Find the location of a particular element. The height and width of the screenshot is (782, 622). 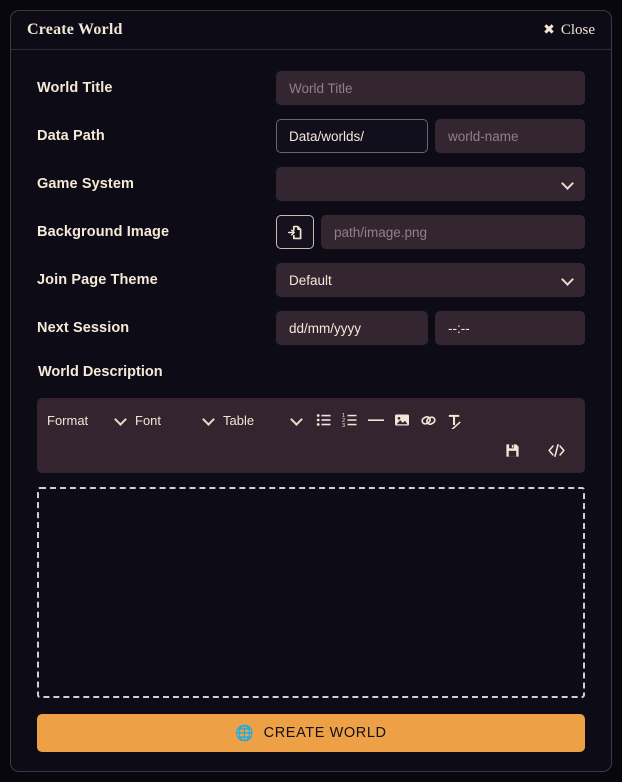

label-data-path: Data Path is located at coordinates (71, 136).